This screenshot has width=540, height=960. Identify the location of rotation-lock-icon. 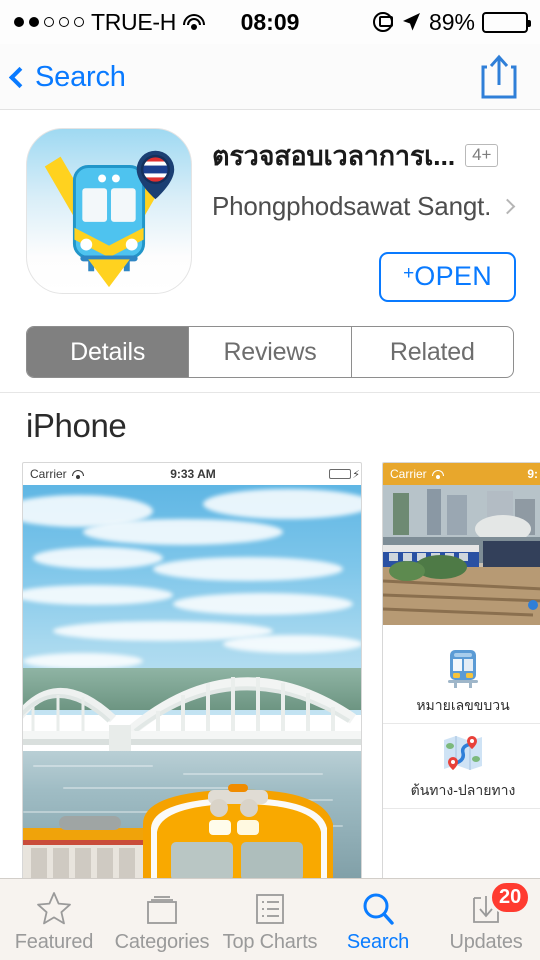
(382, 22).